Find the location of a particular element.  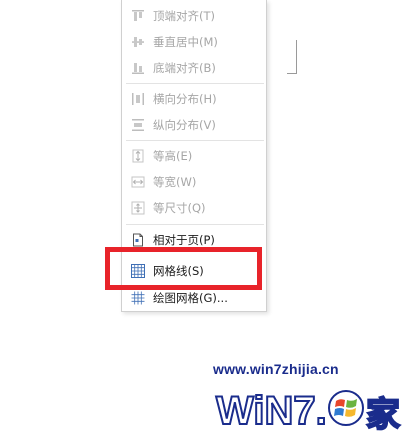

menu-item-align-bottom: 底端对齐(B) is located at coordinates (194, 68).